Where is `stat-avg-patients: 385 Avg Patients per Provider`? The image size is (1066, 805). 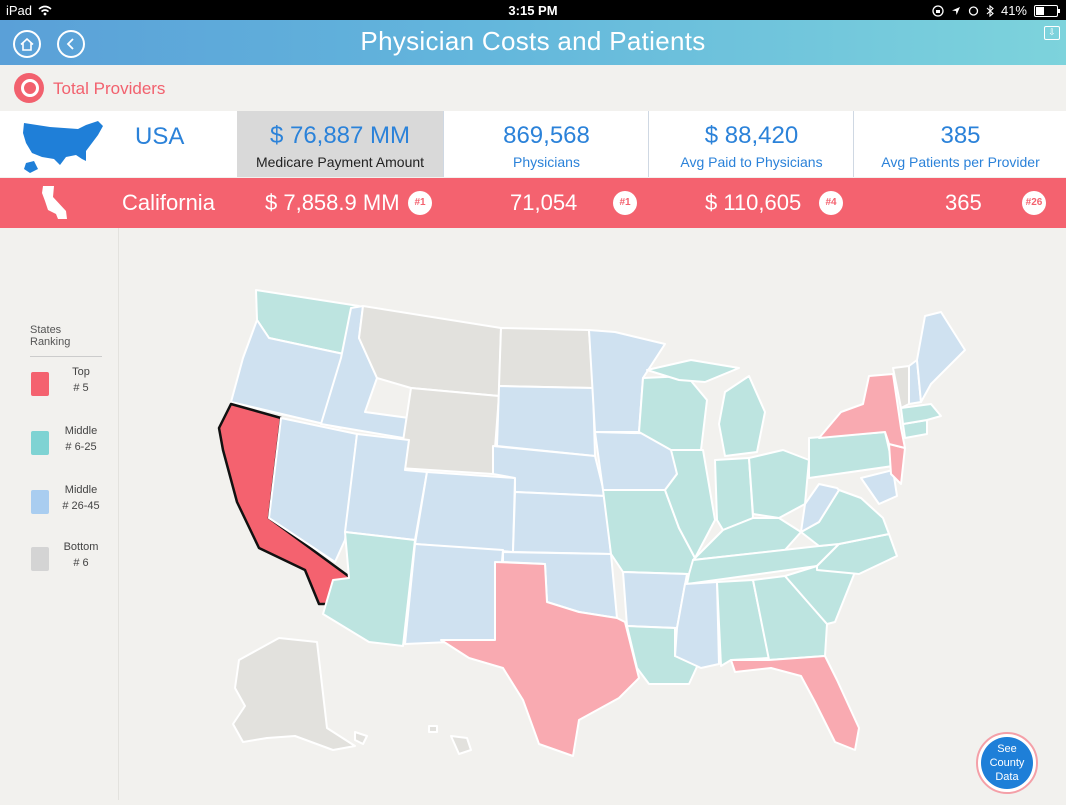 stat-avg-patients: 385 Avg Patients per Provider is located at coordinates (959, 144).